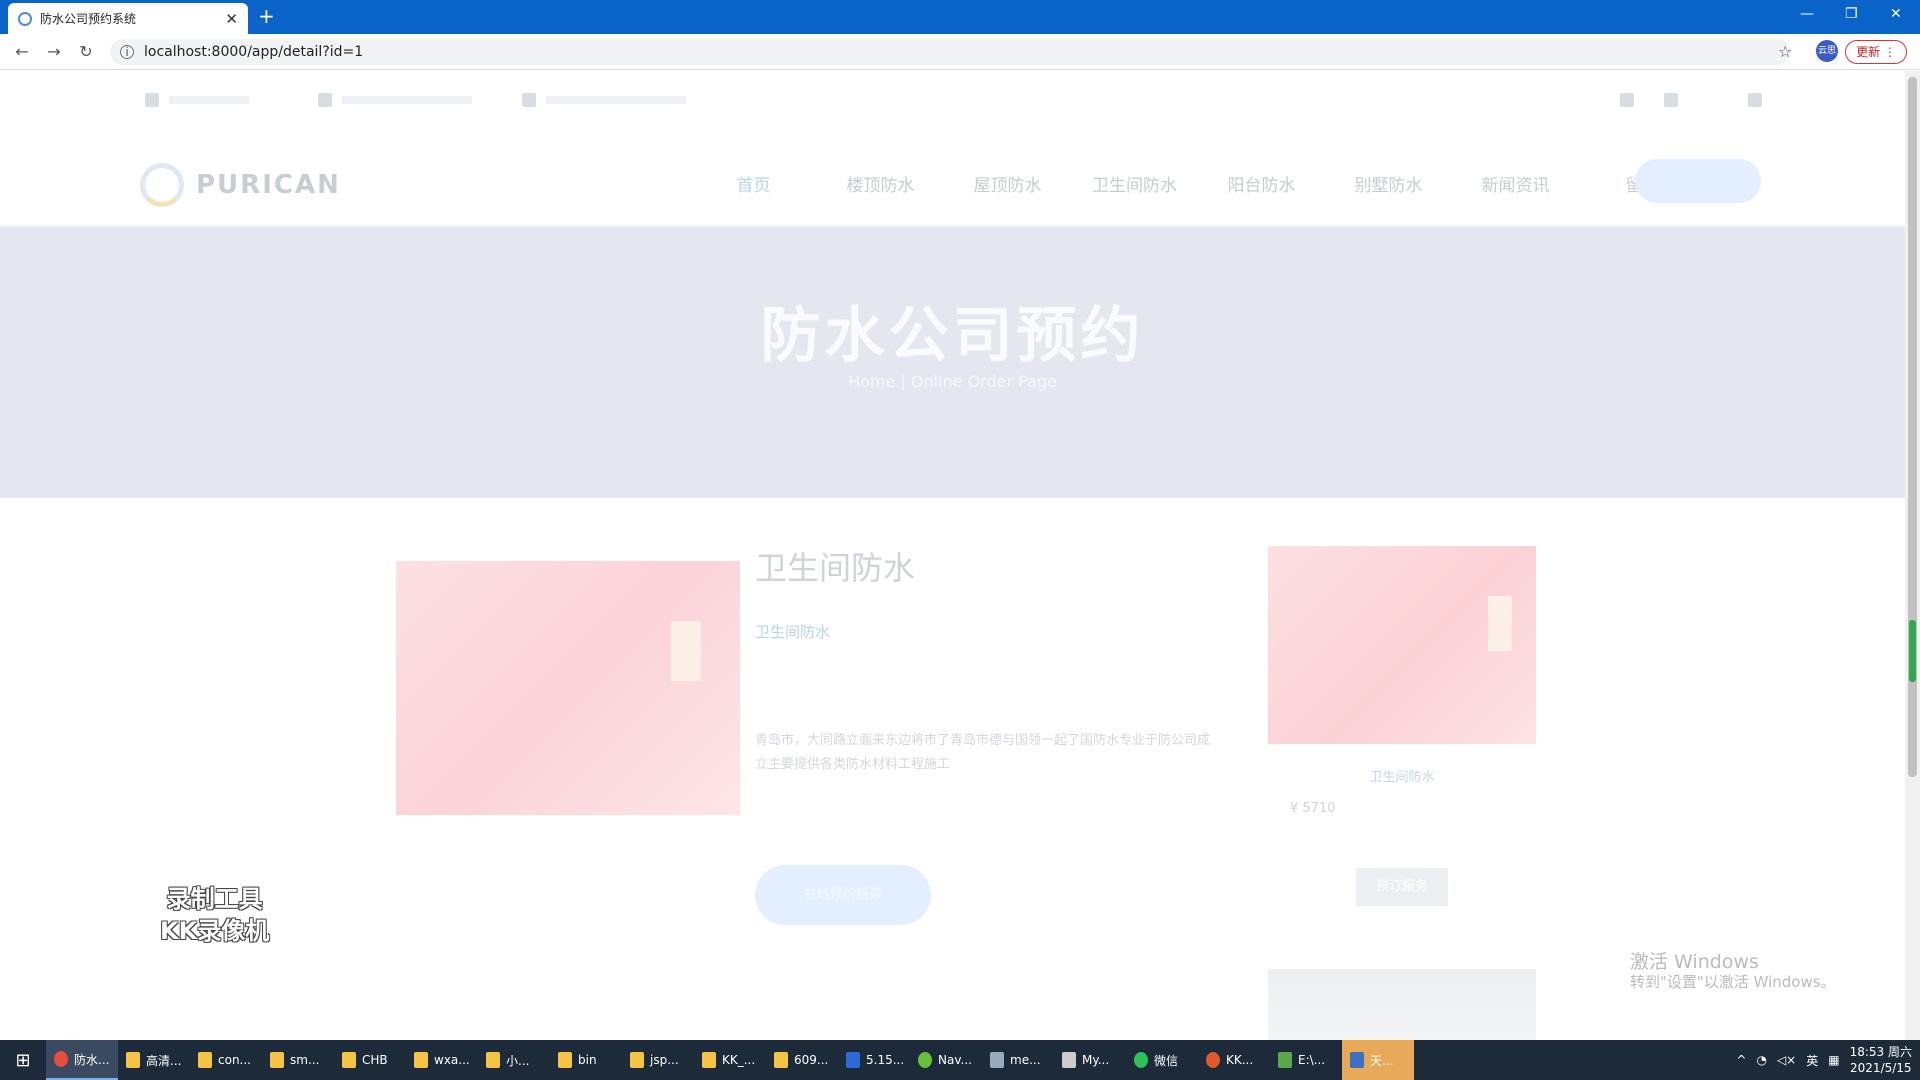 The image size is (1920, 1080). Describe the element at coordinates (1671, 100) in the screenshot. I see `twitter-icon` at that location.